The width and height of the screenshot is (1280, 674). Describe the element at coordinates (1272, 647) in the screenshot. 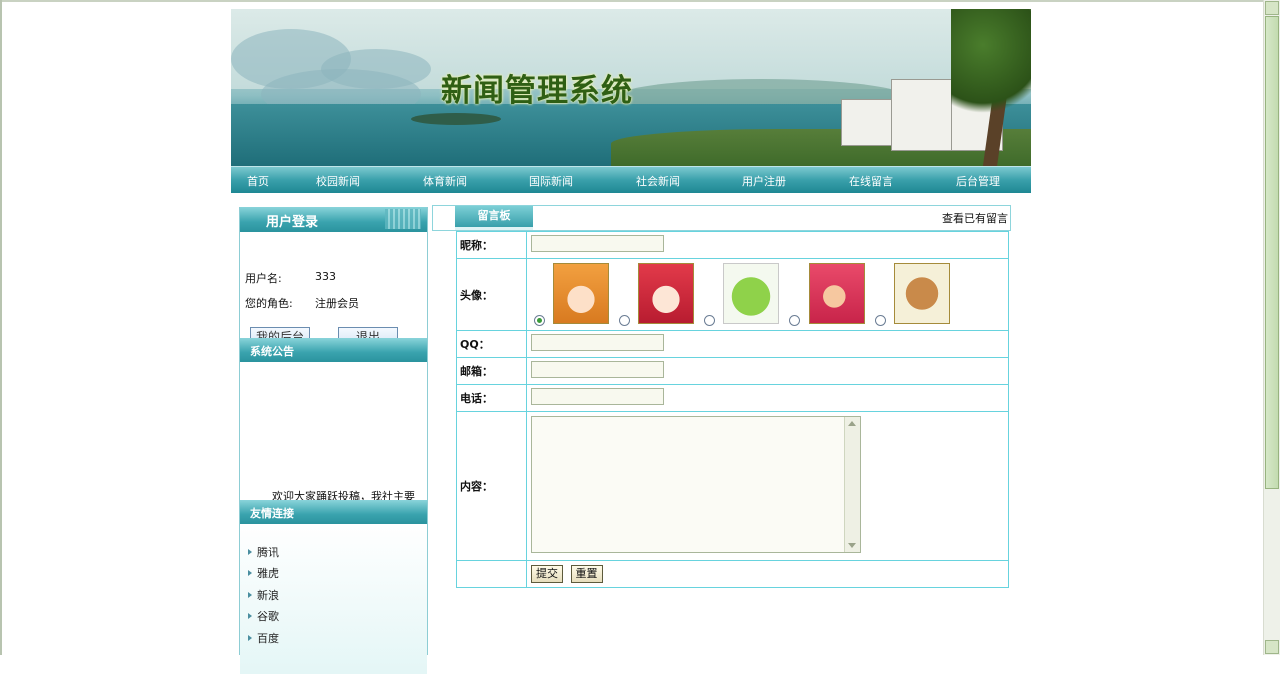

I see `scroll-down-arrow-icon` at that location.